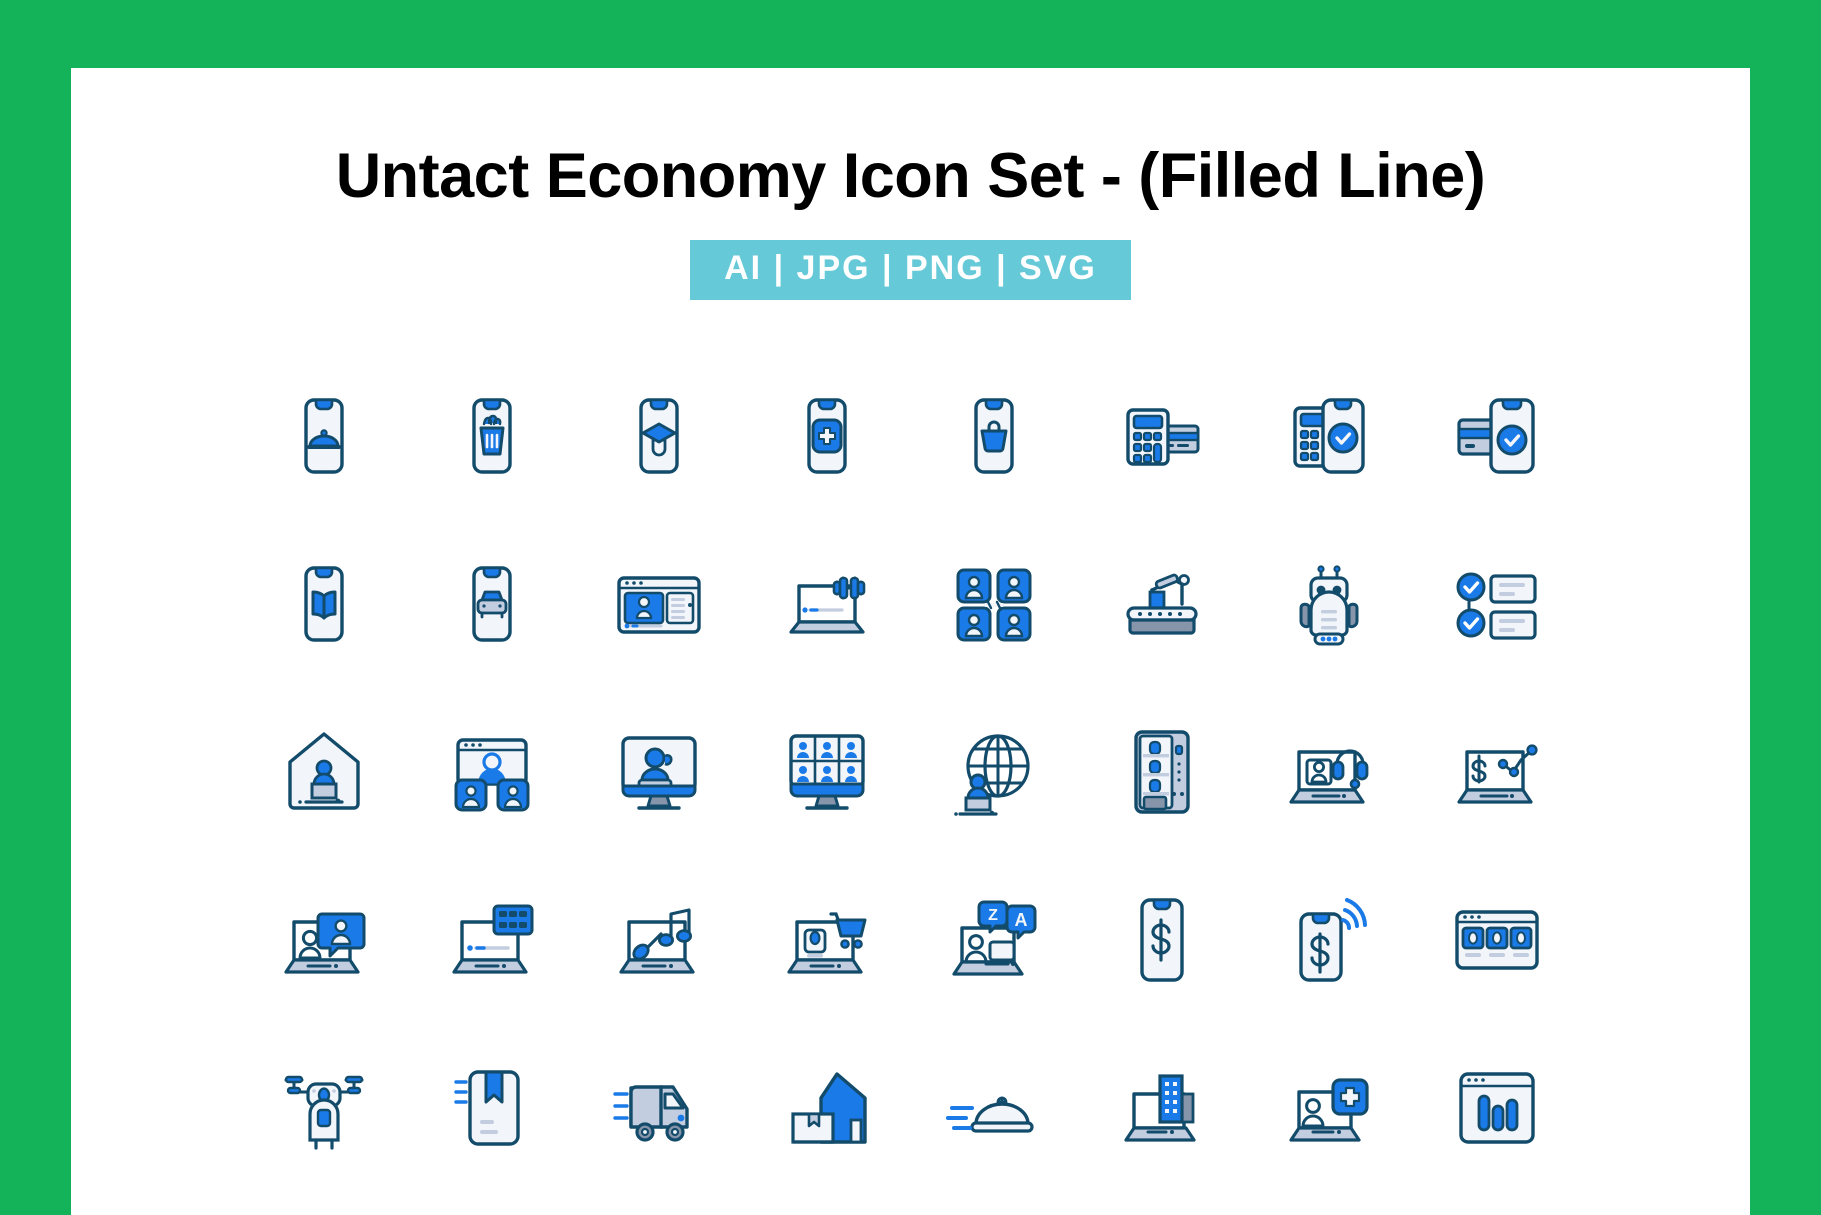 Image resolution: width=1821 pixels, height=1215 pixels. I want to click on icon-express-food-delivery, so click(994, 1108).